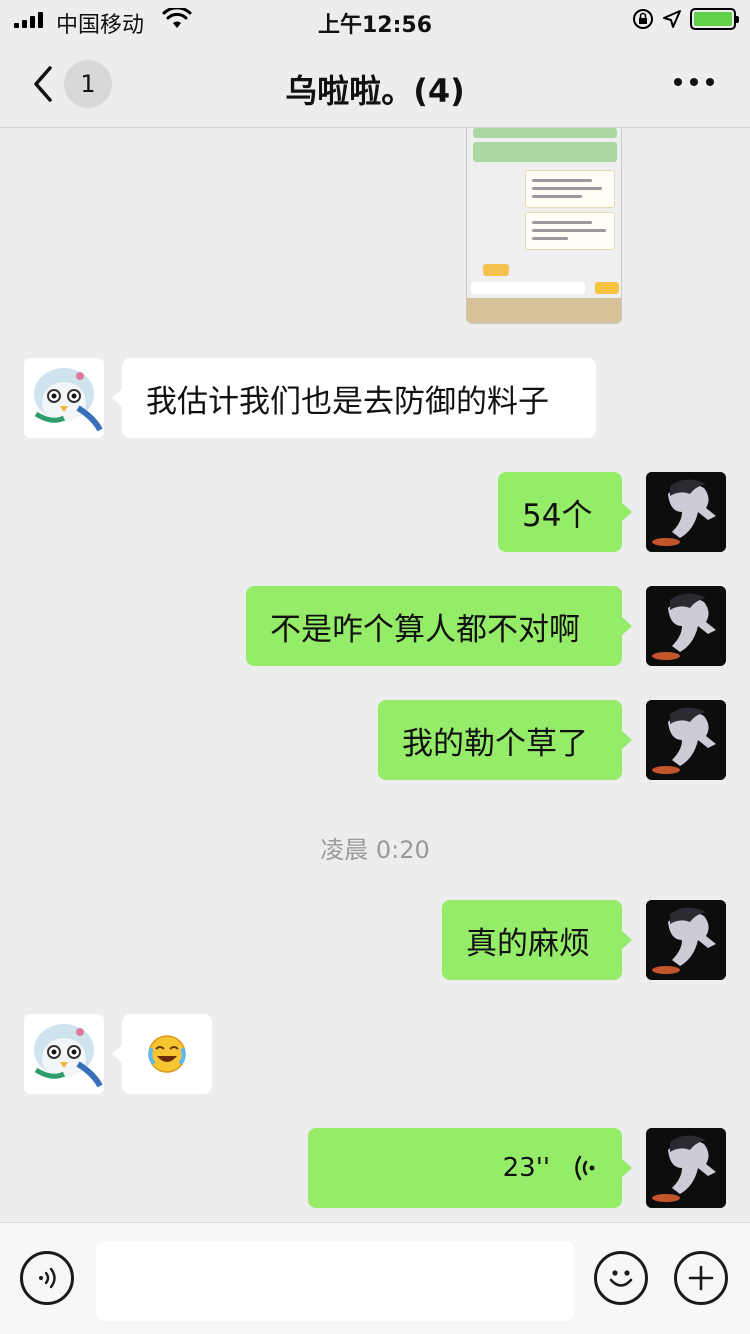 This screenshot has width=750, height=1334. I want to click on message-bubble-outgoing: 54个, so click(565, 512).